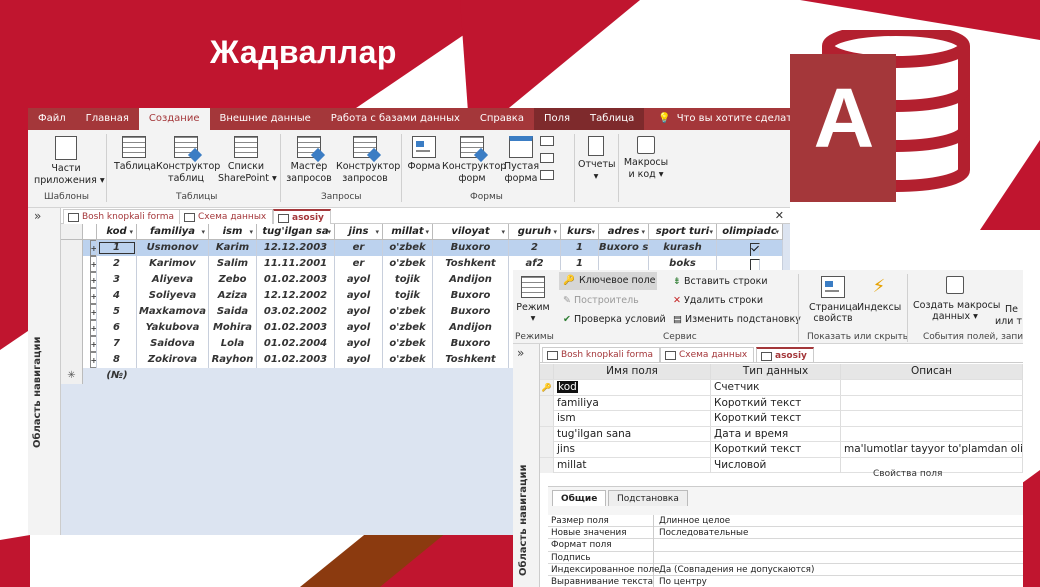  Describe the element at coordinates (683, 232) in the screenshot. I see `column-header: sport turi ▾` at that location.